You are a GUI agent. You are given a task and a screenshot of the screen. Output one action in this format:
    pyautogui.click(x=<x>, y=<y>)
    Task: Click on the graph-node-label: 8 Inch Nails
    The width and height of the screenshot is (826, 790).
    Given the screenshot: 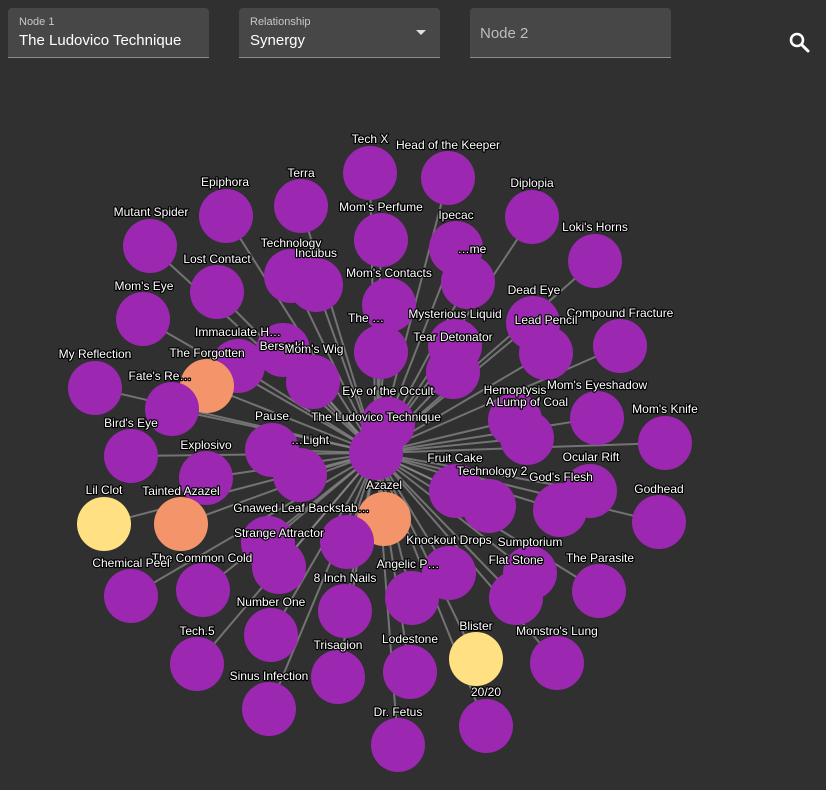 What is the action you would take?
    pyautogui.click(x=345, y=578)
    